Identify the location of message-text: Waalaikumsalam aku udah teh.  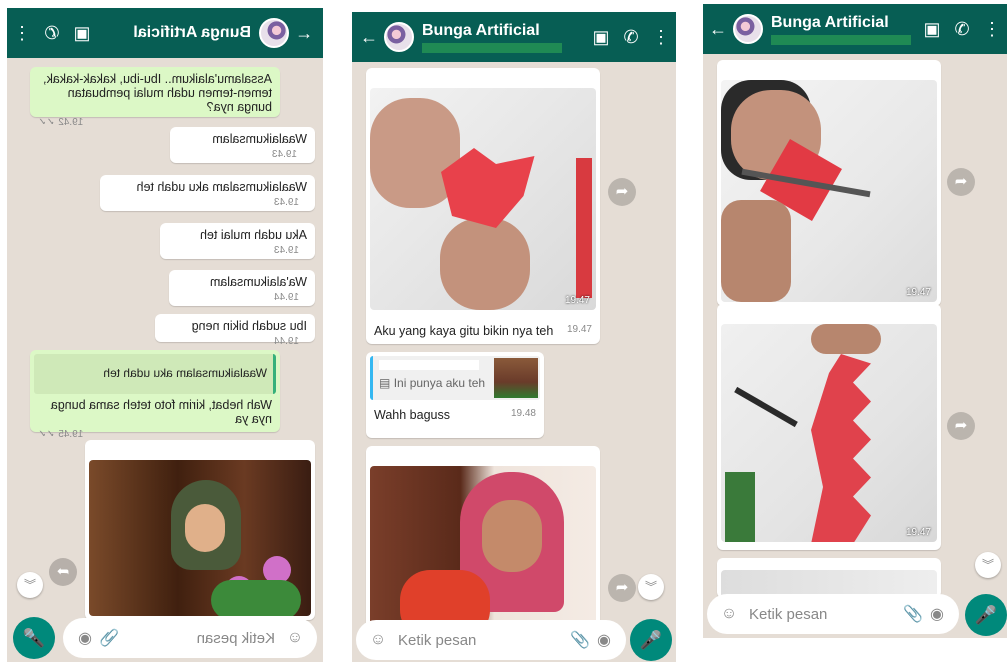
(221, 187).